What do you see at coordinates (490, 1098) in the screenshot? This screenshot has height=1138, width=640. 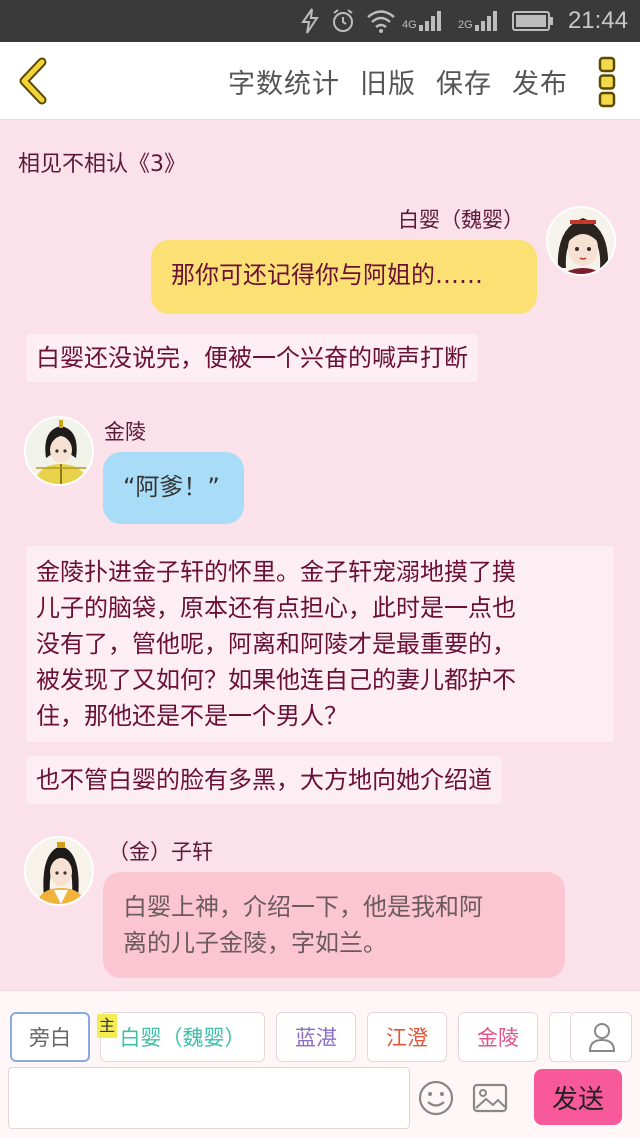 I see `image-icon` at bounding box center [490, 1098].